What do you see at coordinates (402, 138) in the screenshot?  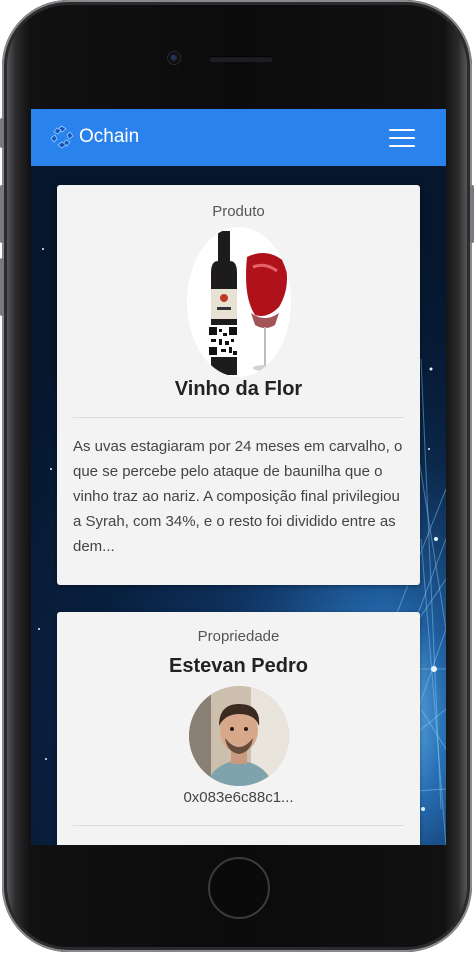 I see `hamburger-menu-icon` at bounding box center [402, 138].